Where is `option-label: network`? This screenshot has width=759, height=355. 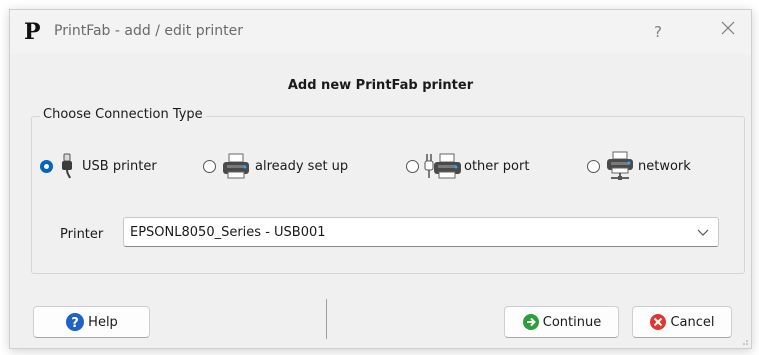
option-label: network is located at coordinates (664, 166).